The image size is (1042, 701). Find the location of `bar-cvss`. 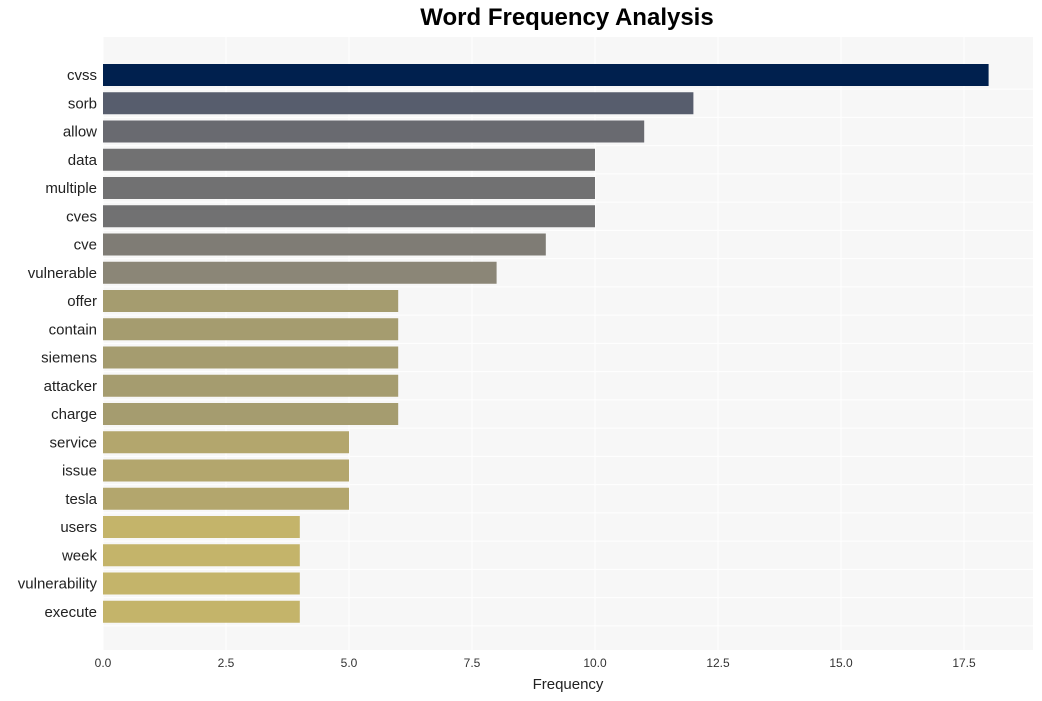

bar-cvss is located at coordinates (546, 75).